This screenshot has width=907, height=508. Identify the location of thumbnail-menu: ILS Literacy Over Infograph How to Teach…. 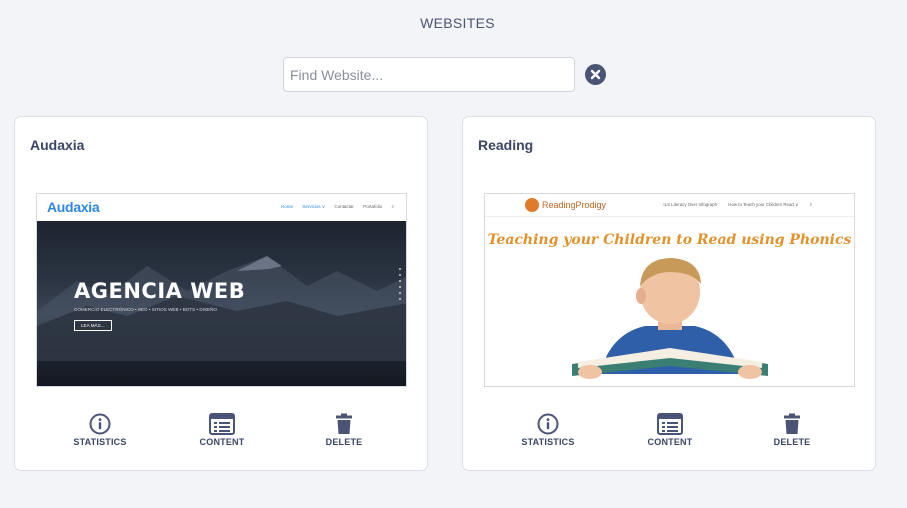
(732, 205).